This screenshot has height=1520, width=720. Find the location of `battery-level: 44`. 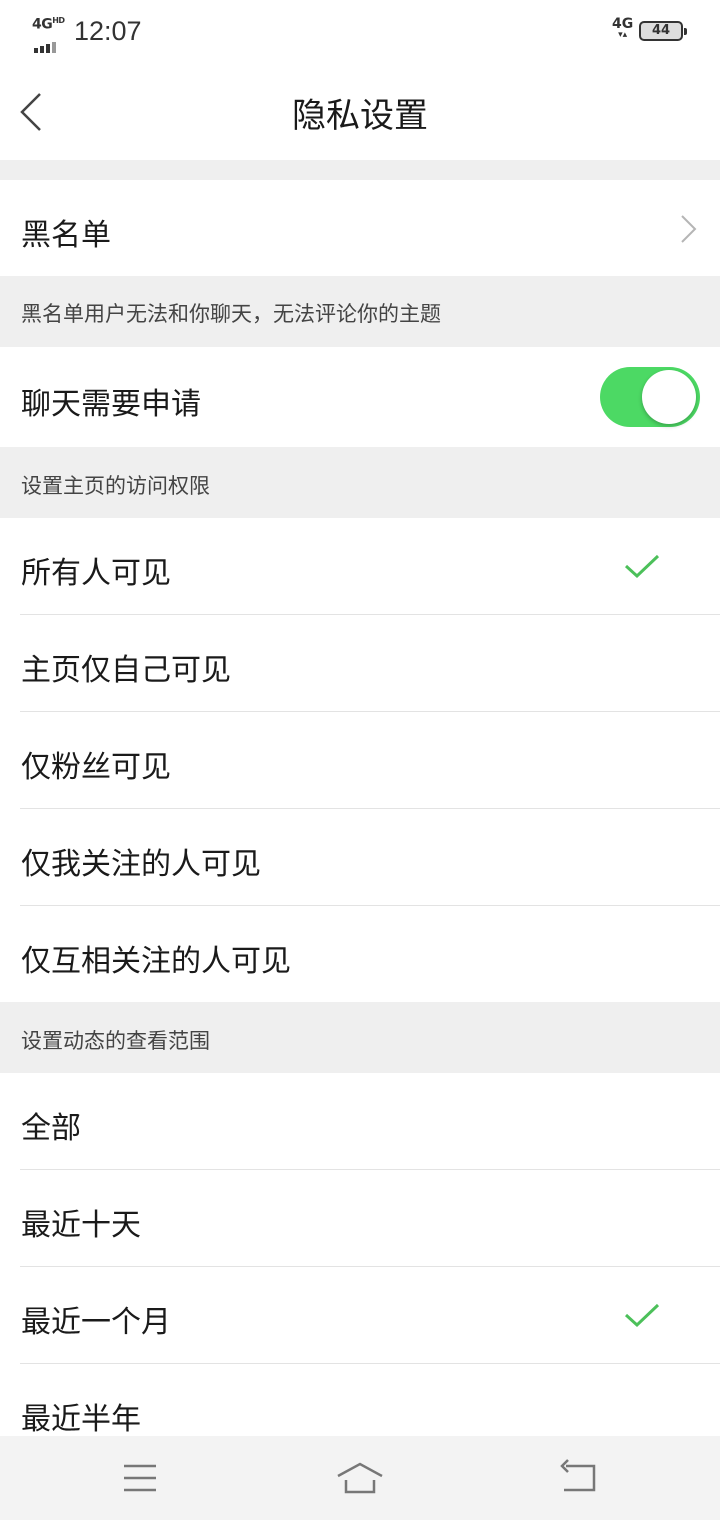

battery-level: 44 is located at coordinates (661, 30).